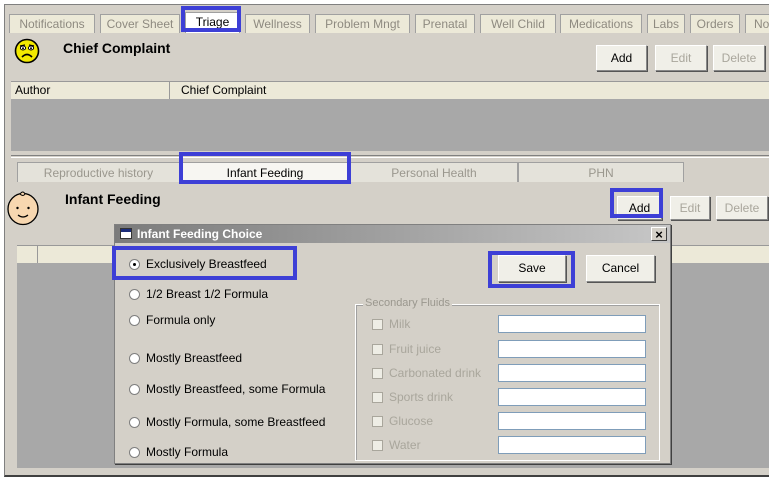  I want to click on chief-complaint-grid-header: Author Chief Complaint, so click(390, 90).